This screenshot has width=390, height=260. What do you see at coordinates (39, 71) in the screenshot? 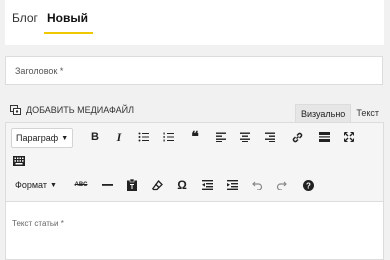
I see `title-placeholder: Заголовок *` at bounding box center [39, 71].